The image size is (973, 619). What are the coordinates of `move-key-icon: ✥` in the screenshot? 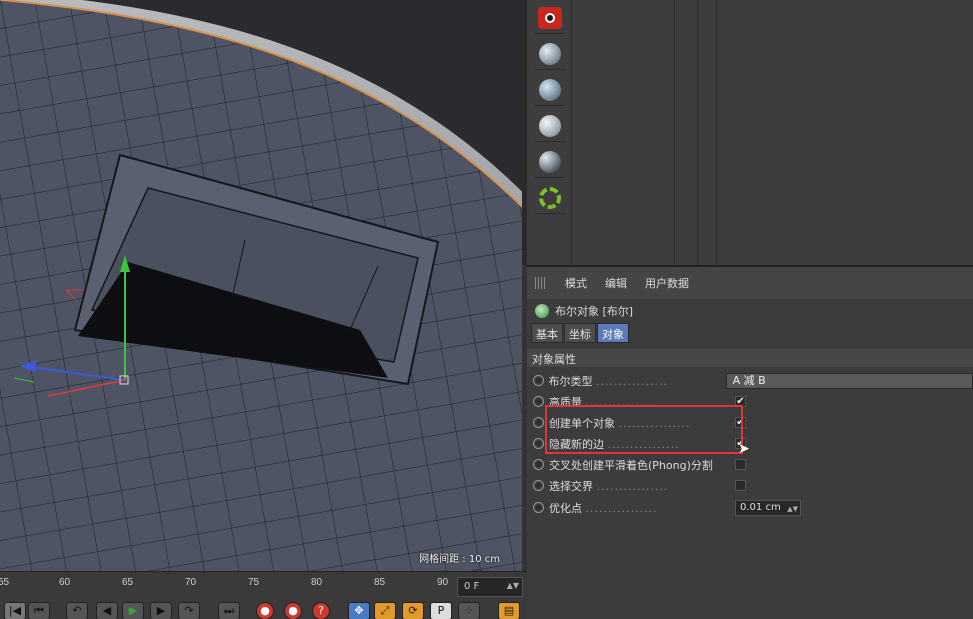 It's located at (359, 610).